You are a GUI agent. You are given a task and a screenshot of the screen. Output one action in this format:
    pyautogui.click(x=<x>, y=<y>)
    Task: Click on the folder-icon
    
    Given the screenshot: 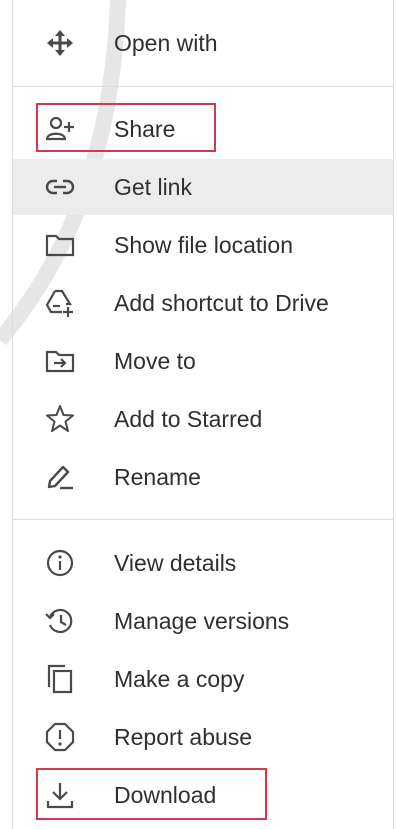 What is the action you would take?
    pyautogui.click(x=60, y=245)
    